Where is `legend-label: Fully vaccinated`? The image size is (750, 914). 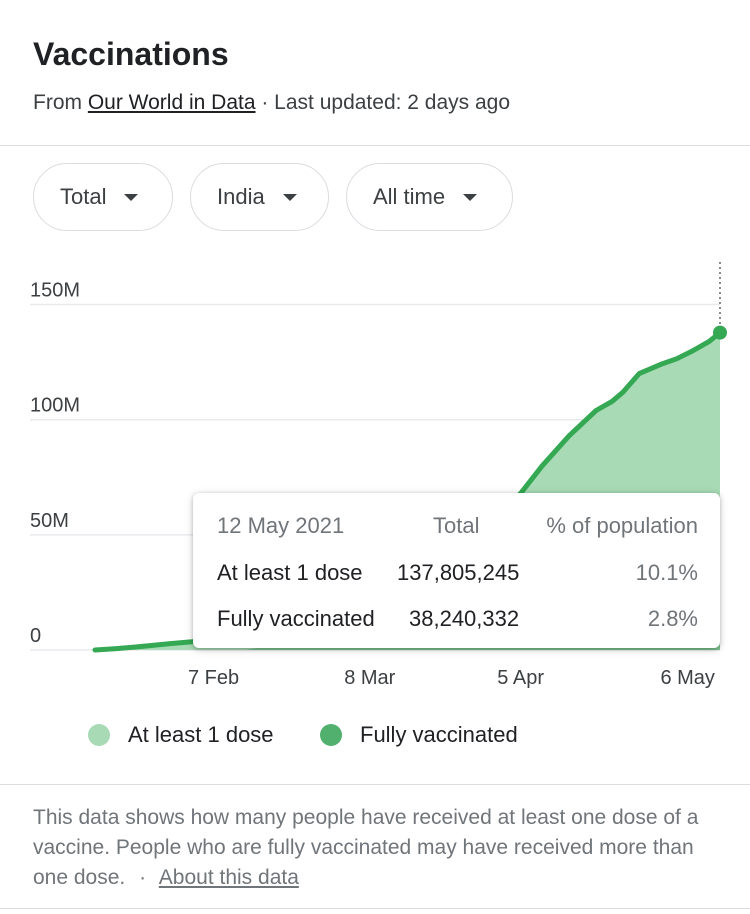
legend-label: Fully vaccinated is located at coordinates (439, 734).